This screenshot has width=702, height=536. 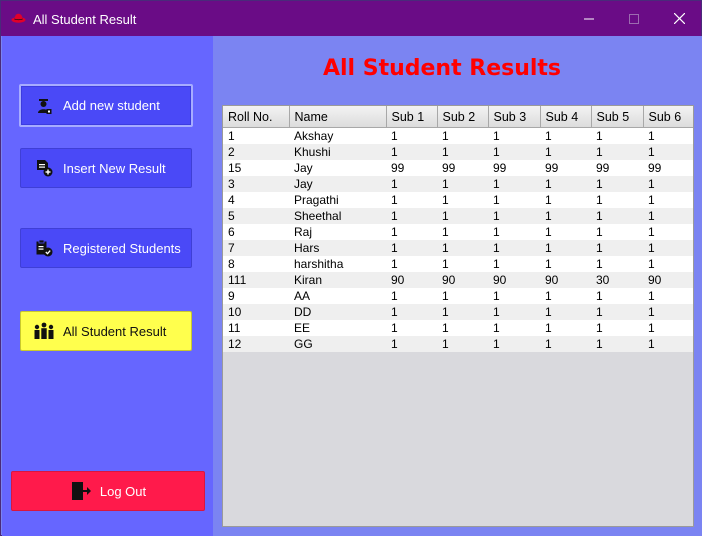 I want to click on table-row: 12 GG 1 1 1 1 1 1, so click(x=458, y=344).